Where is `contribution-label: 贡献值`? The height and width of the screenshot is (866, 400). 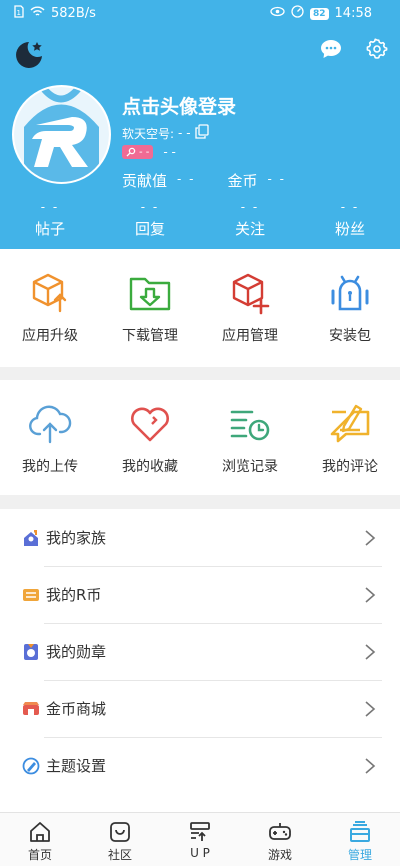 contribution-label: 贡献值 is located at coordinates (145, 181).